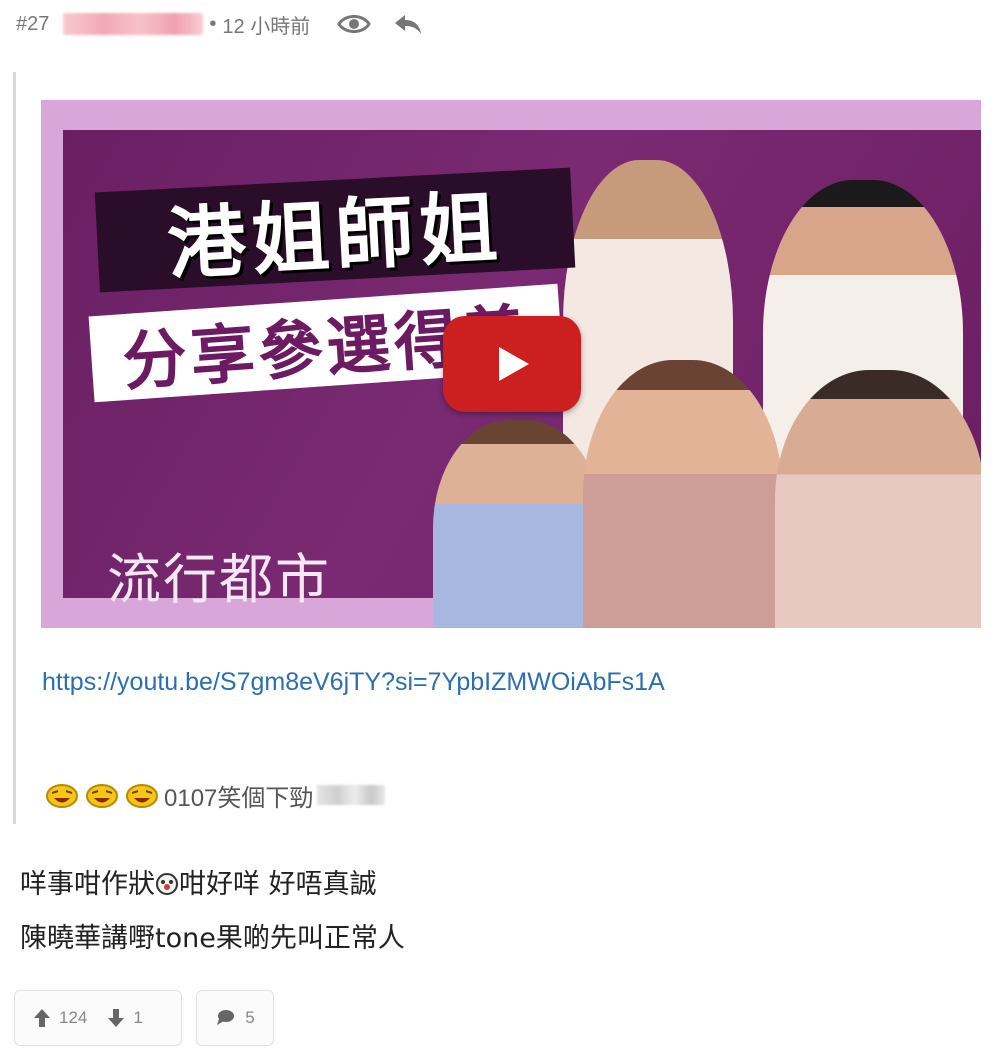 The image size is (1000, 1060). What do you see at coordinates (133, 24) in the screenshot?
I see `username-redacted` at bounding box center [133, 24].